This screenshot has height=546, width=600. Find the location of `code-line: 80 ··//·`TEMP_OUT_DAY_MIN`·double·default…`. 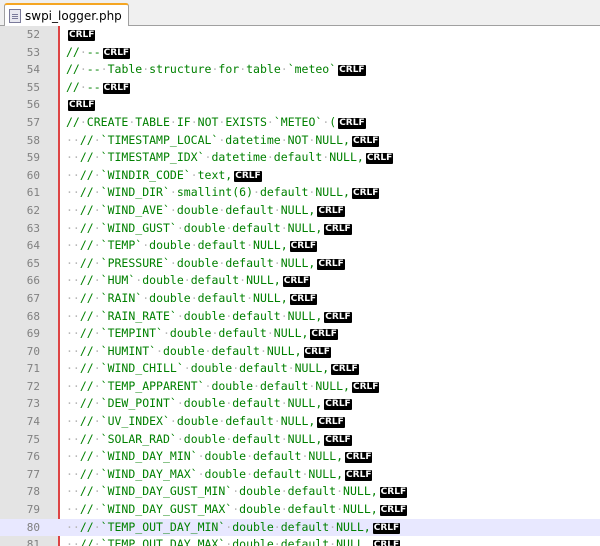

code-line: 80 ··//·`TEMP_OUT_DAY_MIN`·double·default… is located at coordinates (300, 527).